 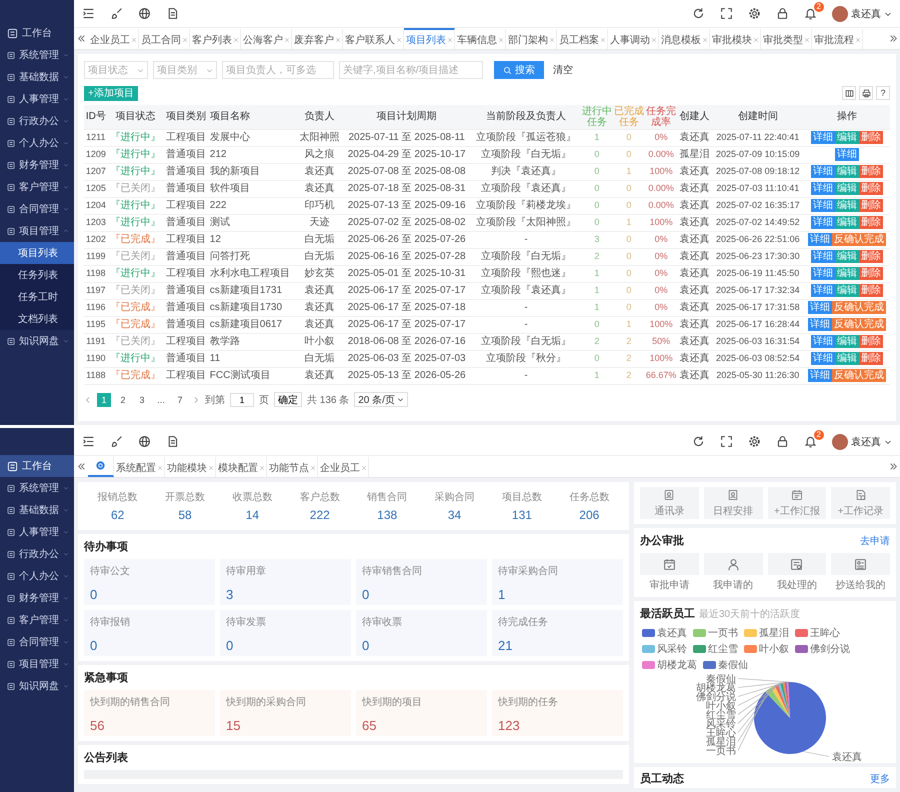 What do you see at coordinates (715, 633) in the screenshot?
I see `legend-item: 一页书` at bounding box center [715, 633].